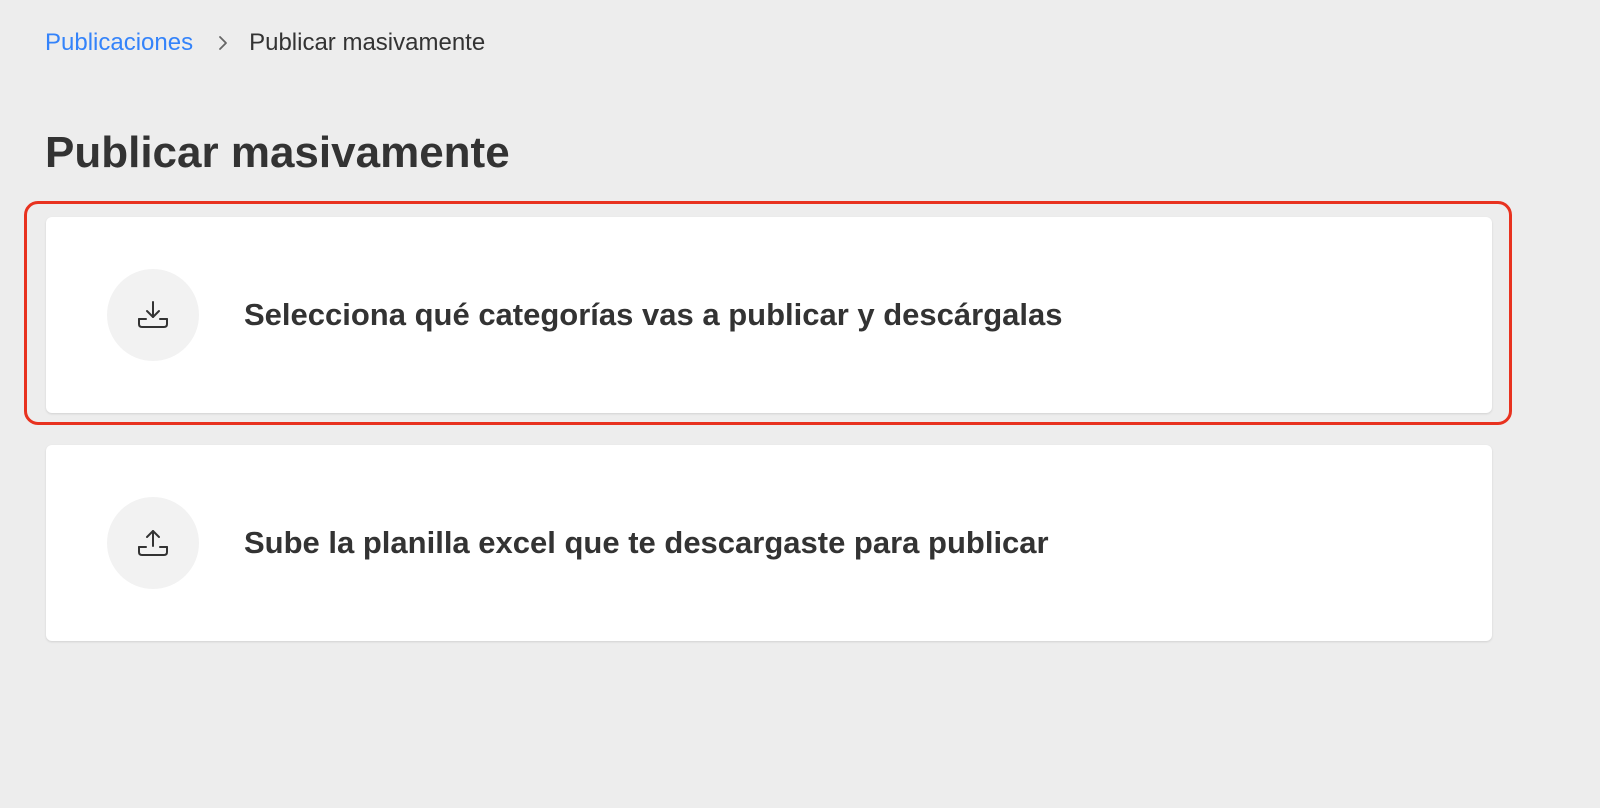  What do you see at coordinates (153, 543) in the screenshot?
I see `upload-icon` at bounding box center [153, 543].